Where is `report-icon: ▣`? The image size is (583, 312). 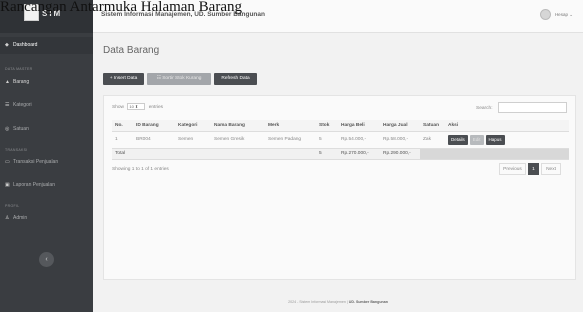
report-icon: ▣ is located at coordinates (7, 185).